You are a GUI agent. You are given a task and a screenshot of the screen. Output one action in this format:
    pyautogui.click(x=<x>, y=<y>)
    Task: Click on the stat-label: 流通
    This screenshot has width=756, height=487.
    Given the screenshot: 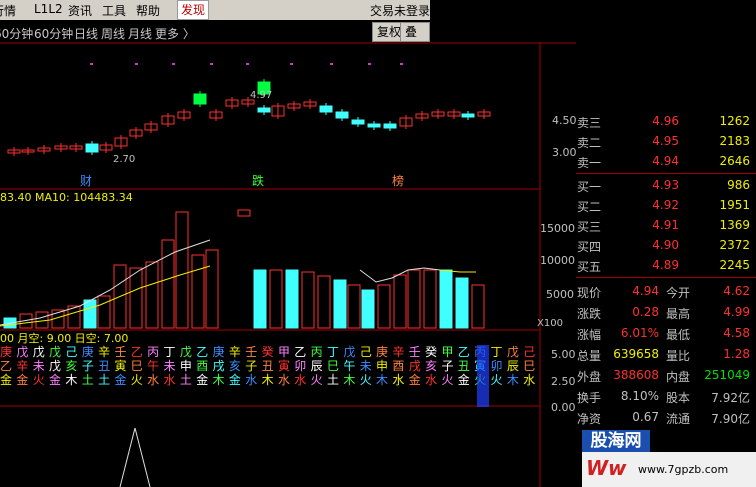 What is the action you would take?
    pyautogui.click(x=678, y=419)
    